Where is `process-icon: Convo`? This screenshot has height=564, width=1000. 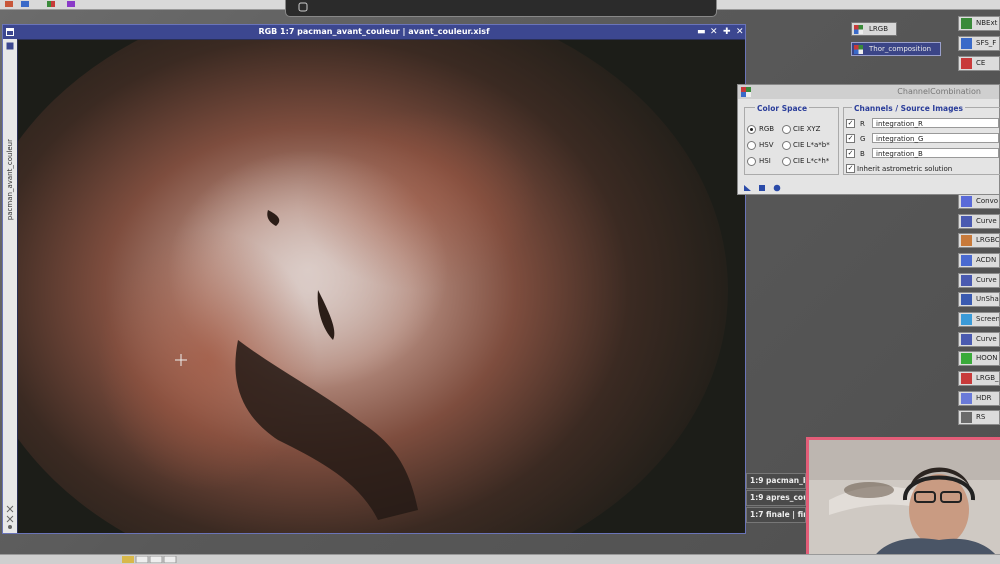
process-icon: Convo is located at coordinates (979, 201).